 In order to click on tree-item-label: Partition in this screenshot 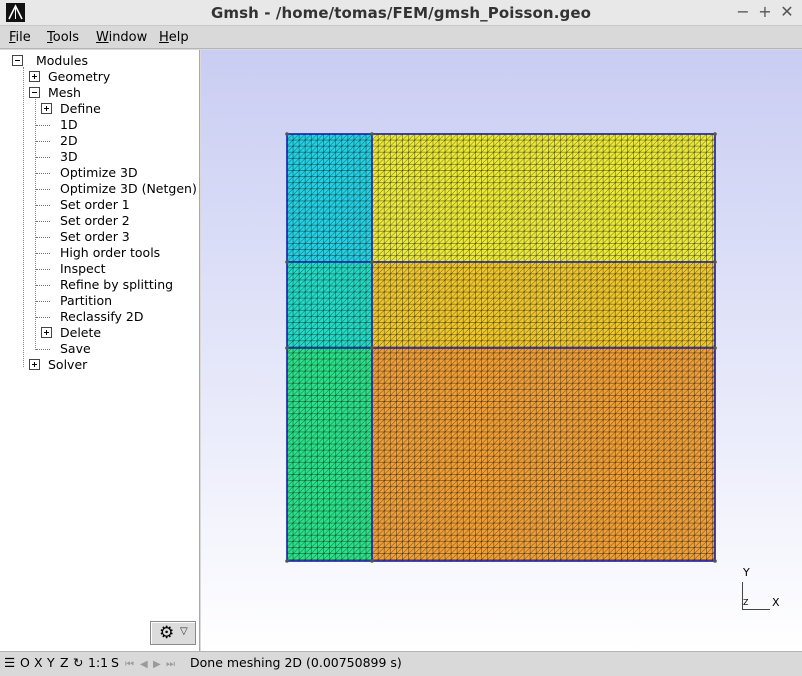, I will do `click(86, 300)`.